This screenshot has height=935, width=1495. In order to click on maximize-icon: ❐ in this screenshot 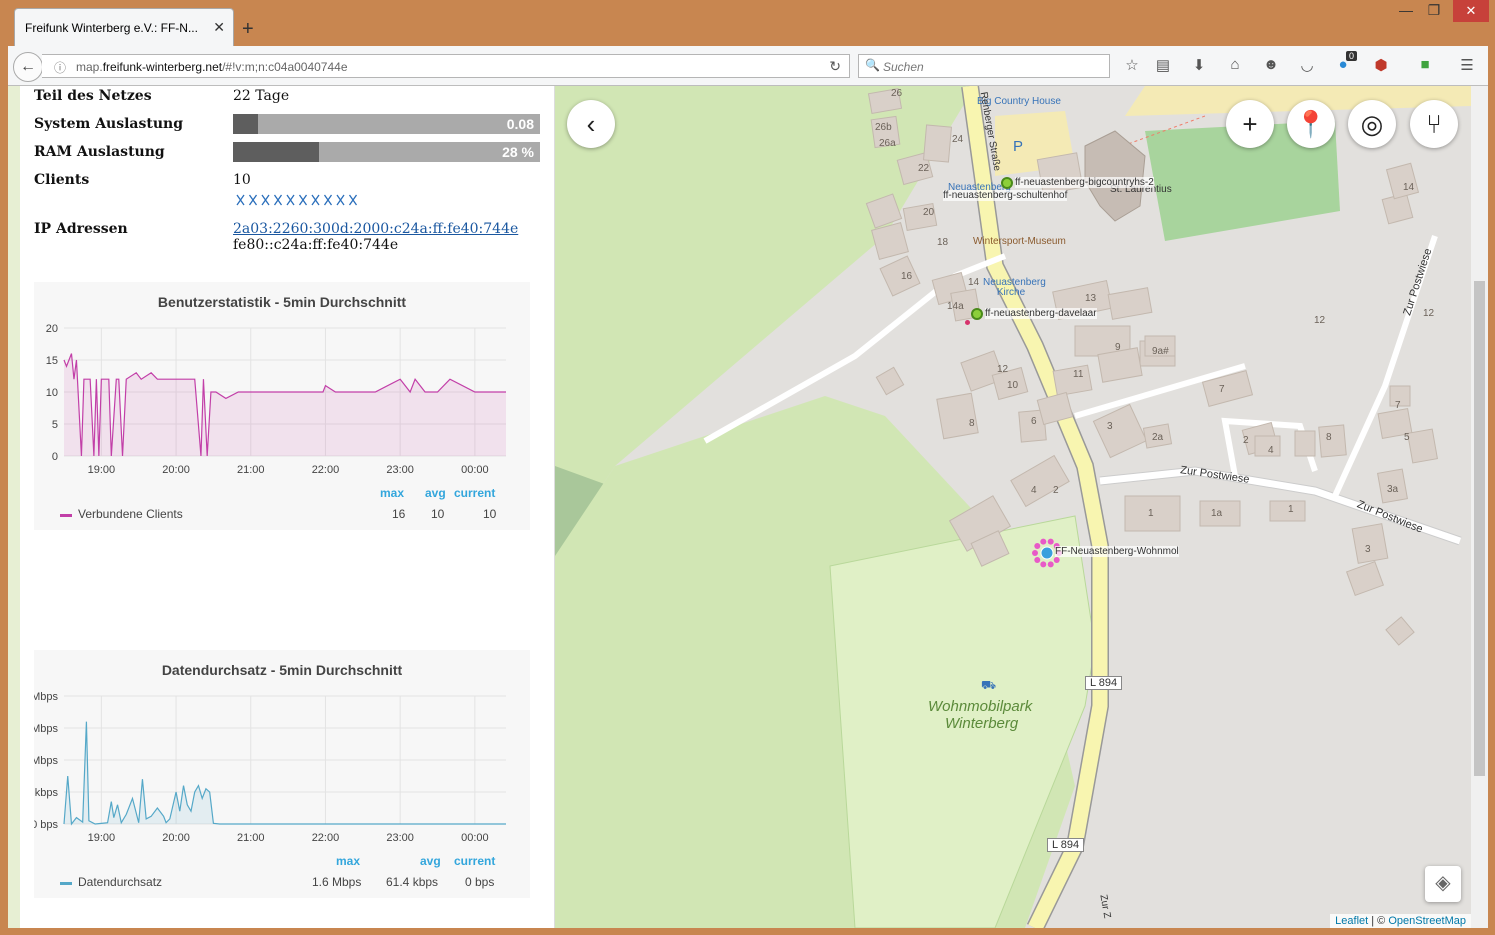, I will do `click(1434, 10)`.